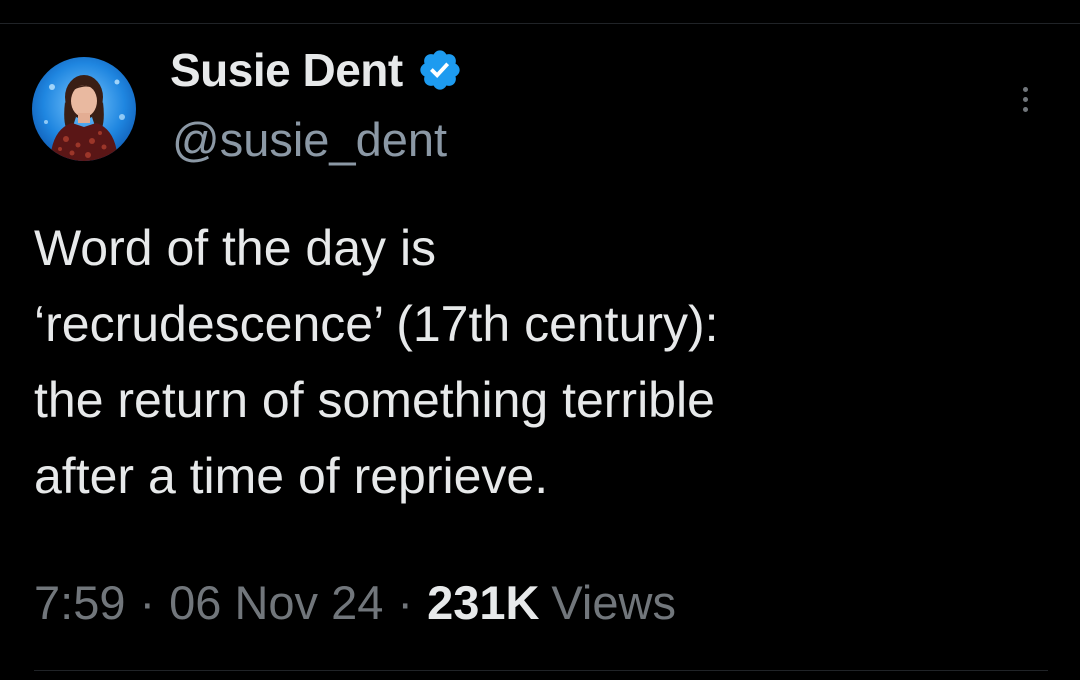  I want to click on views-count: 231K, so click(483, 602).